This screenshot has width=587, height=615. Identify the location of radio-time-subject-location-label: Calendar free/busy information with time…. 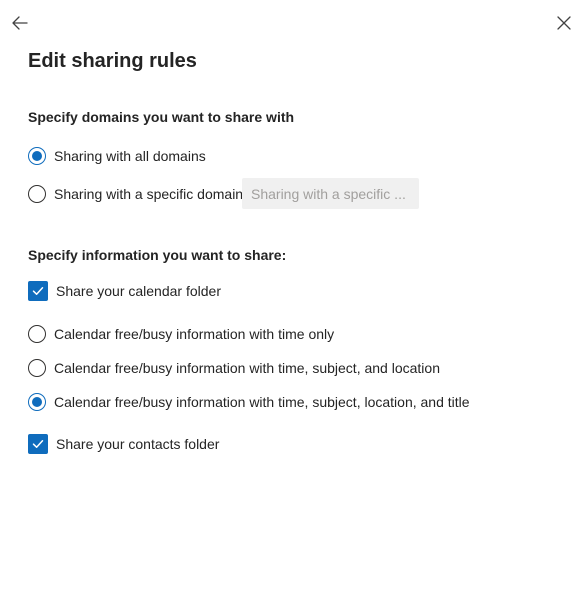
(247, 368).